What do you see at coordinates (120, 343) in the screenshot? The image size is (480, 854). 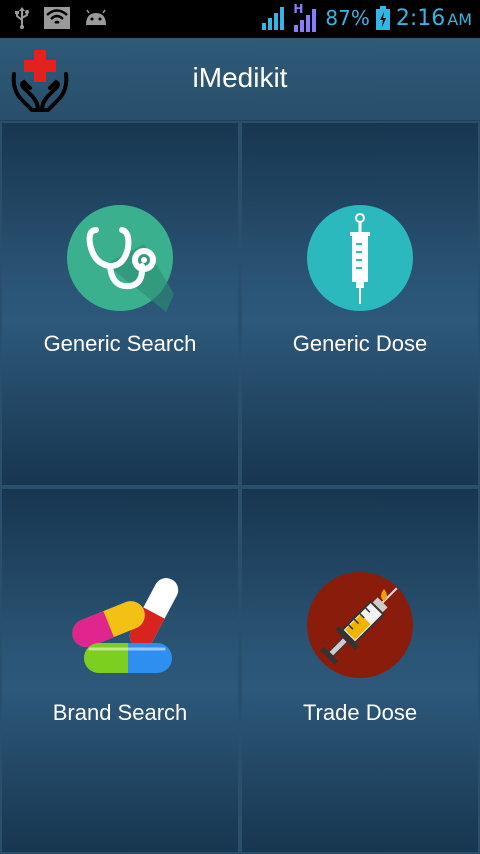 I see `generic-search-label: Generic Search` at bounding box center [120, 343].